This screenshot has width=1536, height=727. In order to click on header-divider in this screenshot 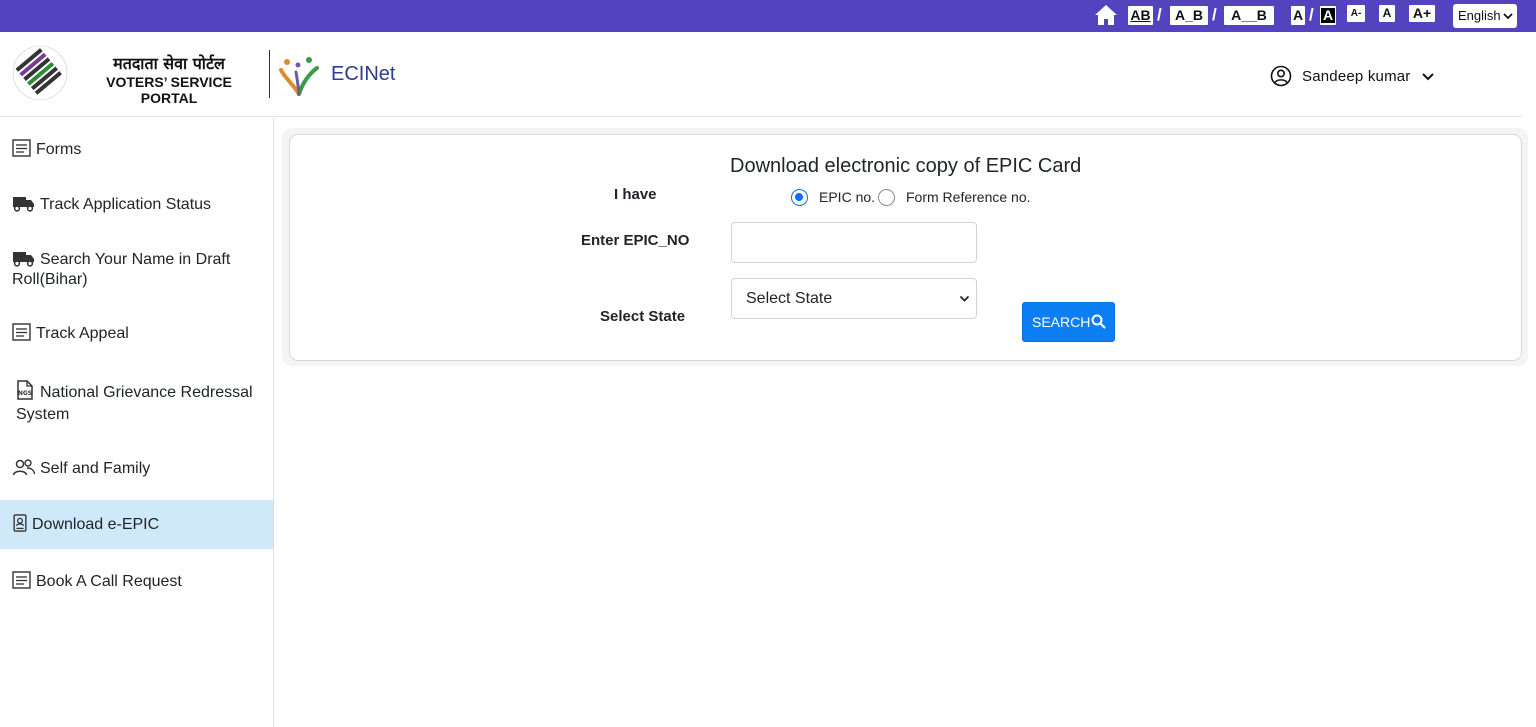, I will do `click(761, 116)`.